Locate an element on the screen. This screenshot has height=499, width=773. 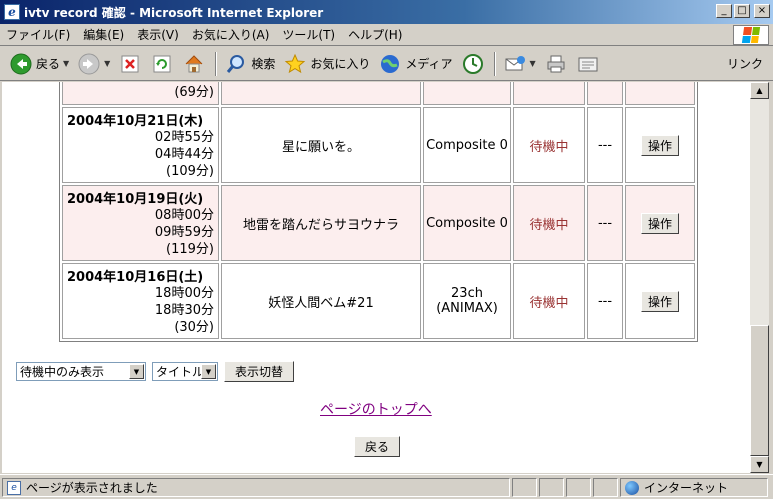
history-icon is located at coordinates (473, 64).